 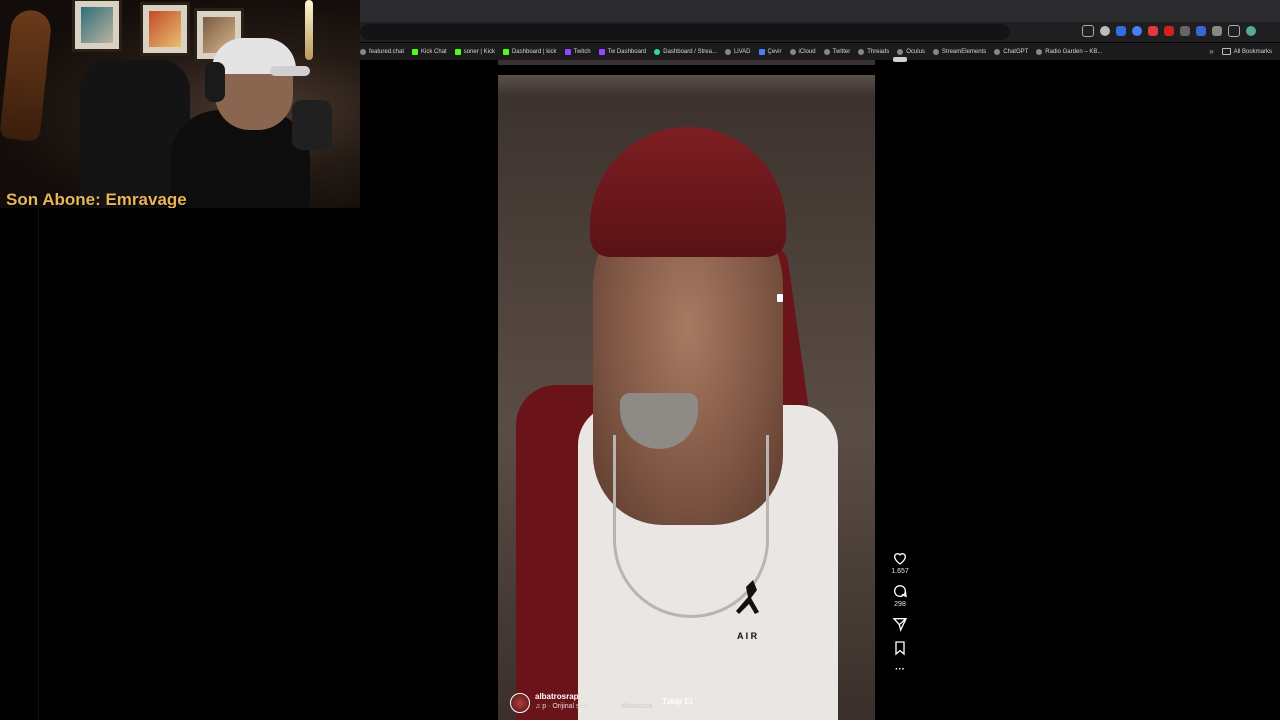 What do you see at coordinates (1185, 31) in the screenshot?
I see `extension-5-icon` at bounding box center [1185, 31].